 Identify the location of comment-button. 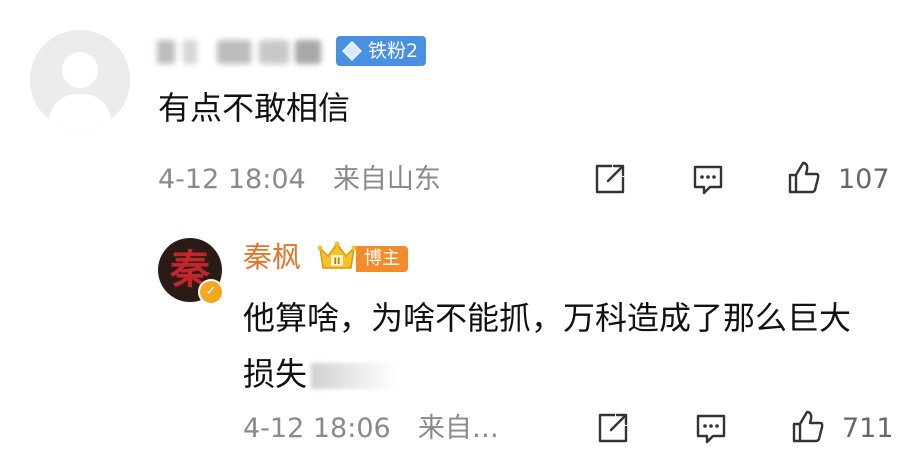
(708, 179).